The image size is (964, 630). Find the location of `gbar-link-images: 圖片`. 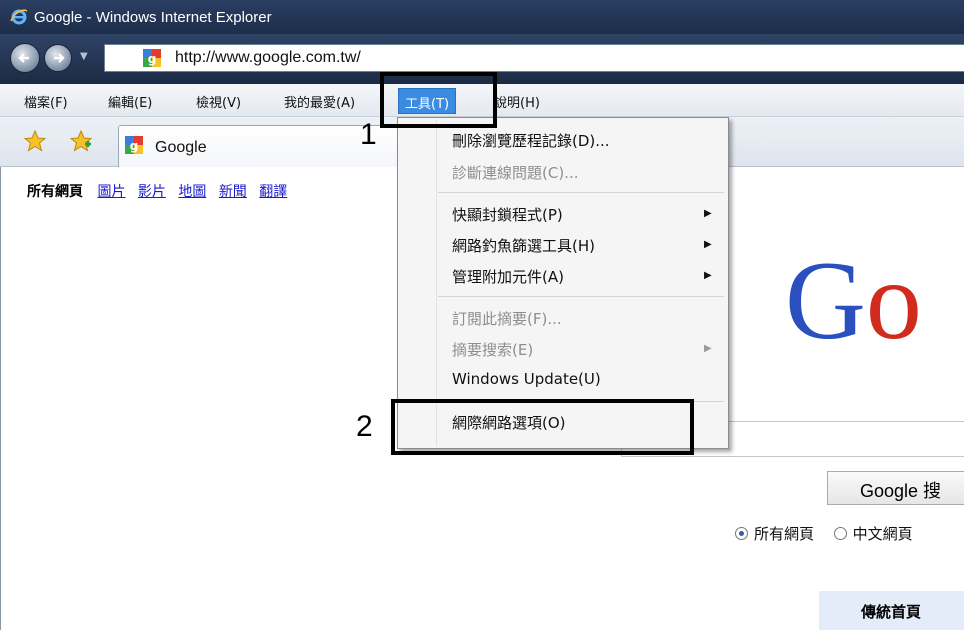

gbar-link-images: 圖片 is located at coordinates (111, 192).